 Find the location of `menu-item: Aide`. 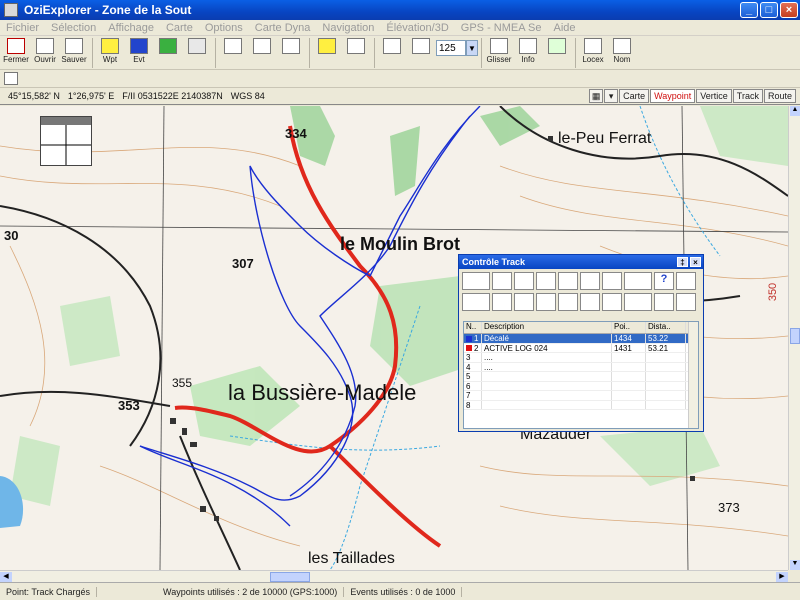

menu-item: Aide is located at coordinates (564, 28).